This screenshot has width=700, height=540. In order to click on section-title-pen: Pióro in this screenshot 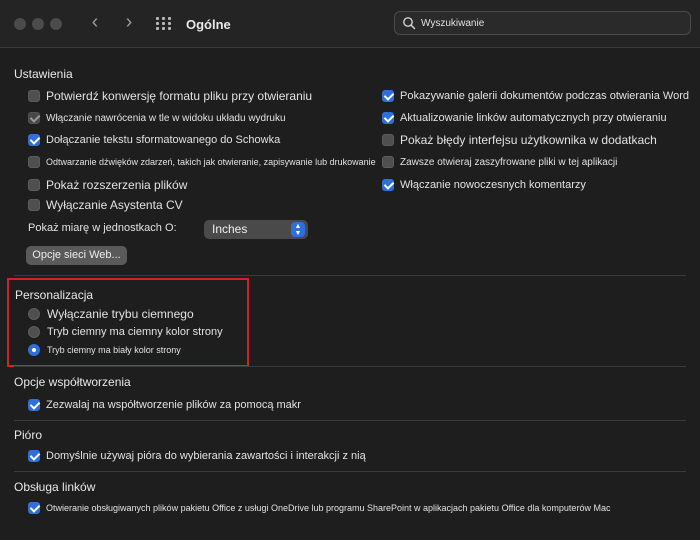, I will do `click(28, 435)`.